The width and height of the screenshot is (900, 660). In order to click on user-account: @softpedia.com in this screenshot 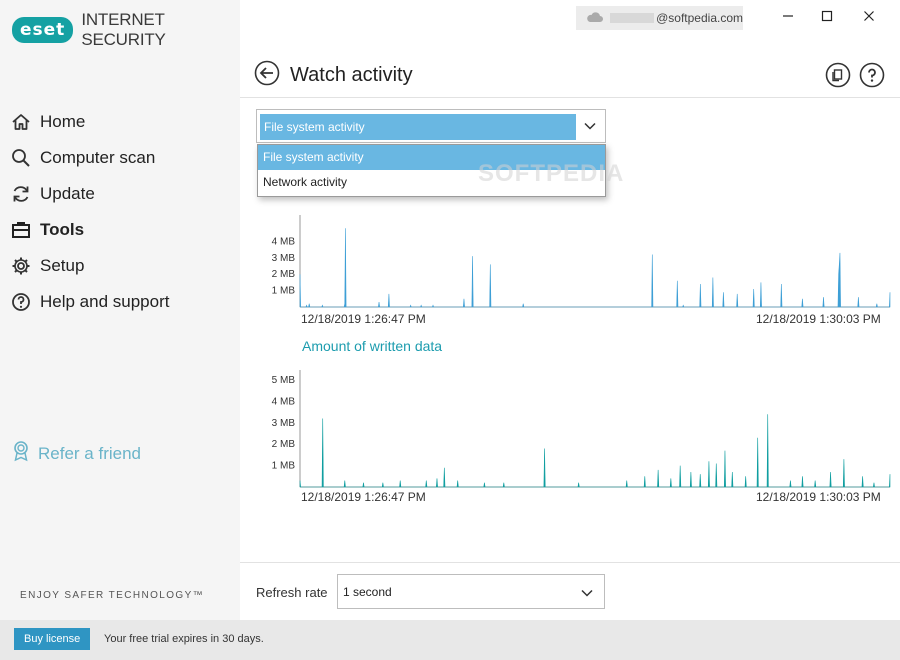, I will do `click(659, 18)`.